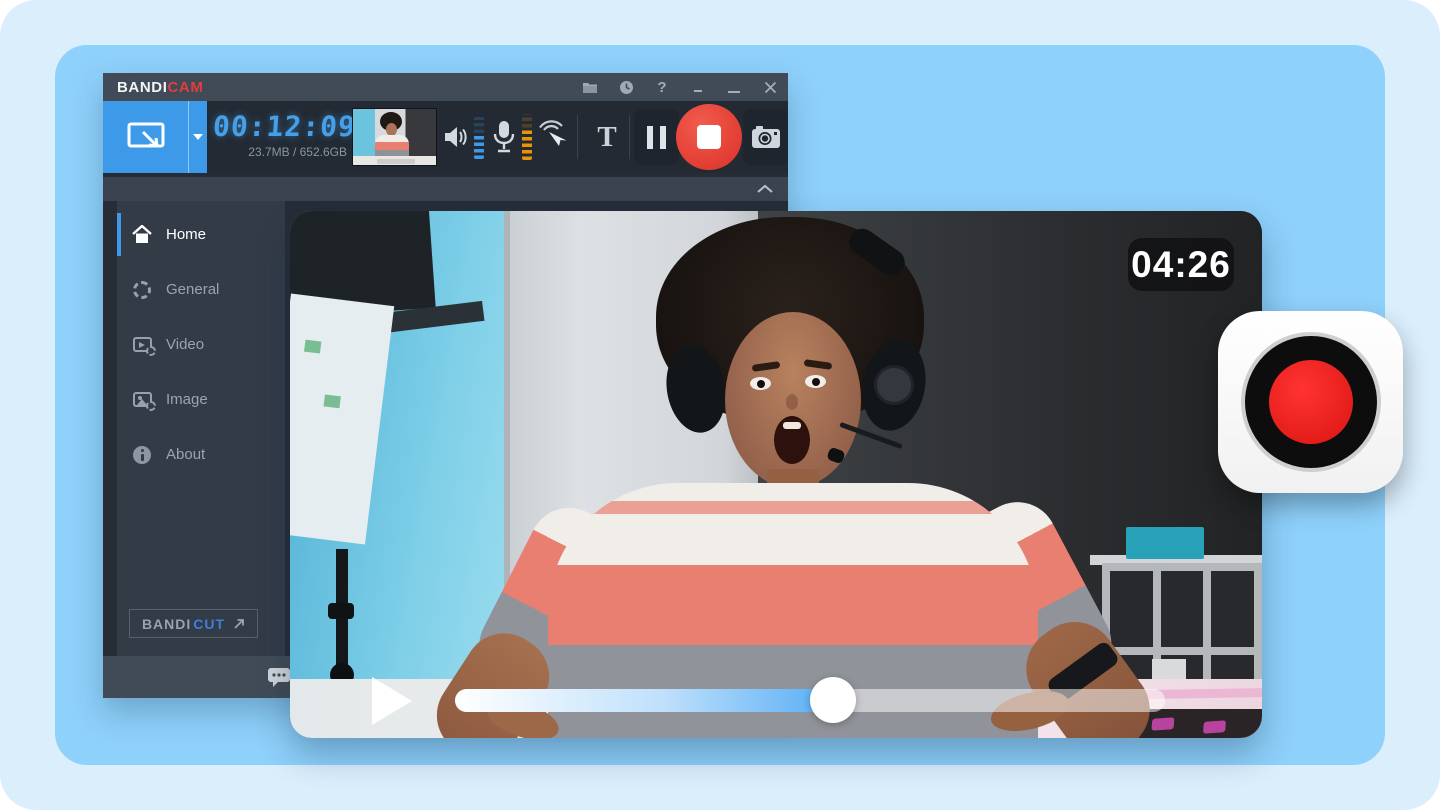 The image size is (1440, 810). I want to click on person-nose, so click(792, 402).